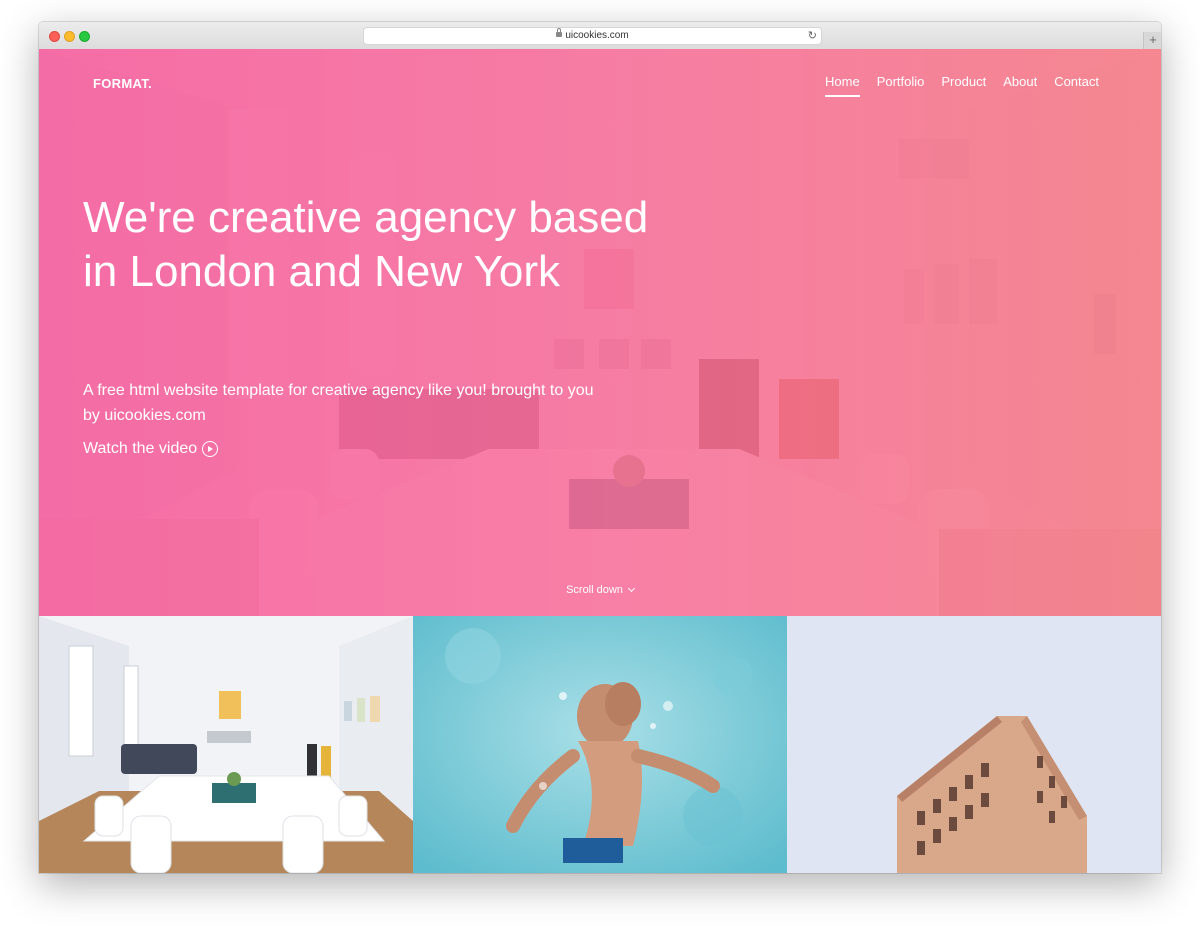 This screenshot has width=1200, height=930. I want to click on new-tab-button: +, so click(1152, 40).